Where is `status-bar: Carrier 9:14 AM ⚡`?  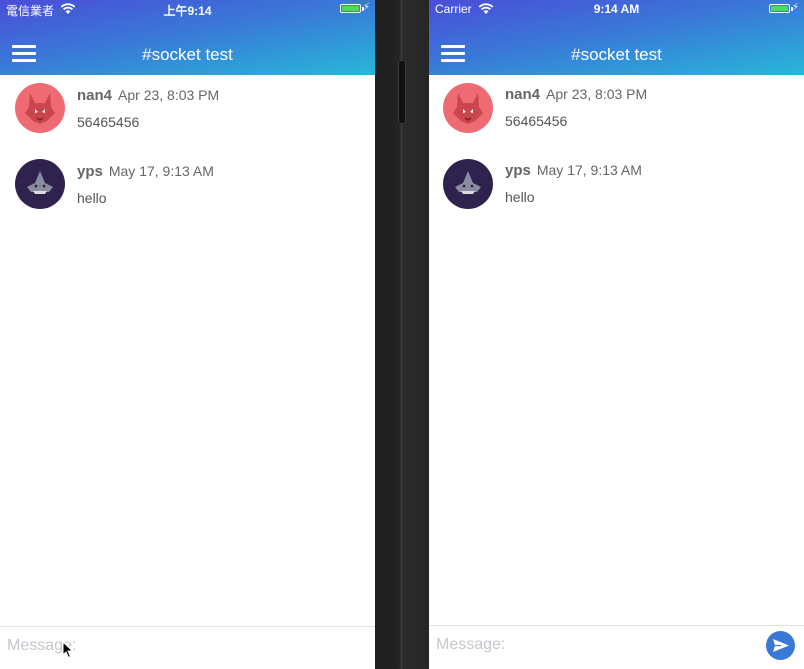 status-bar: Carrier 9:14 AM ⚡ is located at coordinates (616, 9).